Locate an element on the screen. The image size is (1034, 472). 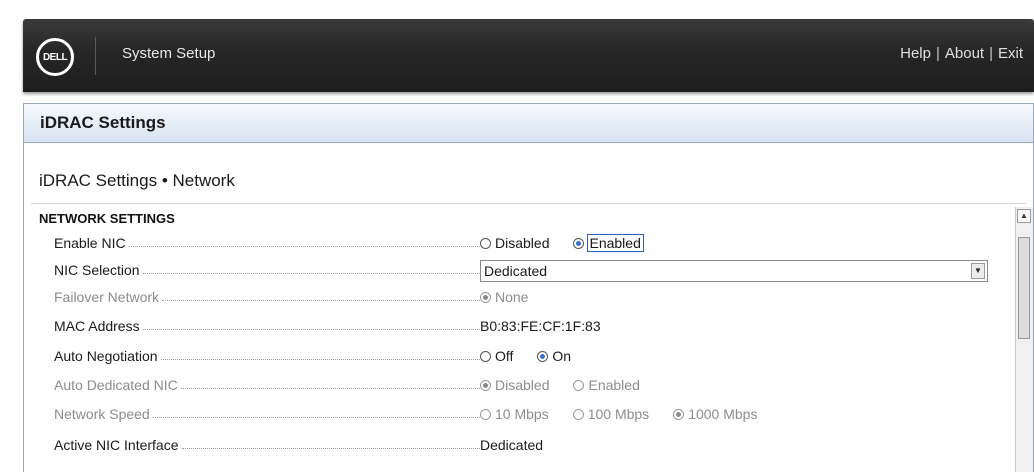
option-label: 1000 Mbps is located at coordinates (723, 414).